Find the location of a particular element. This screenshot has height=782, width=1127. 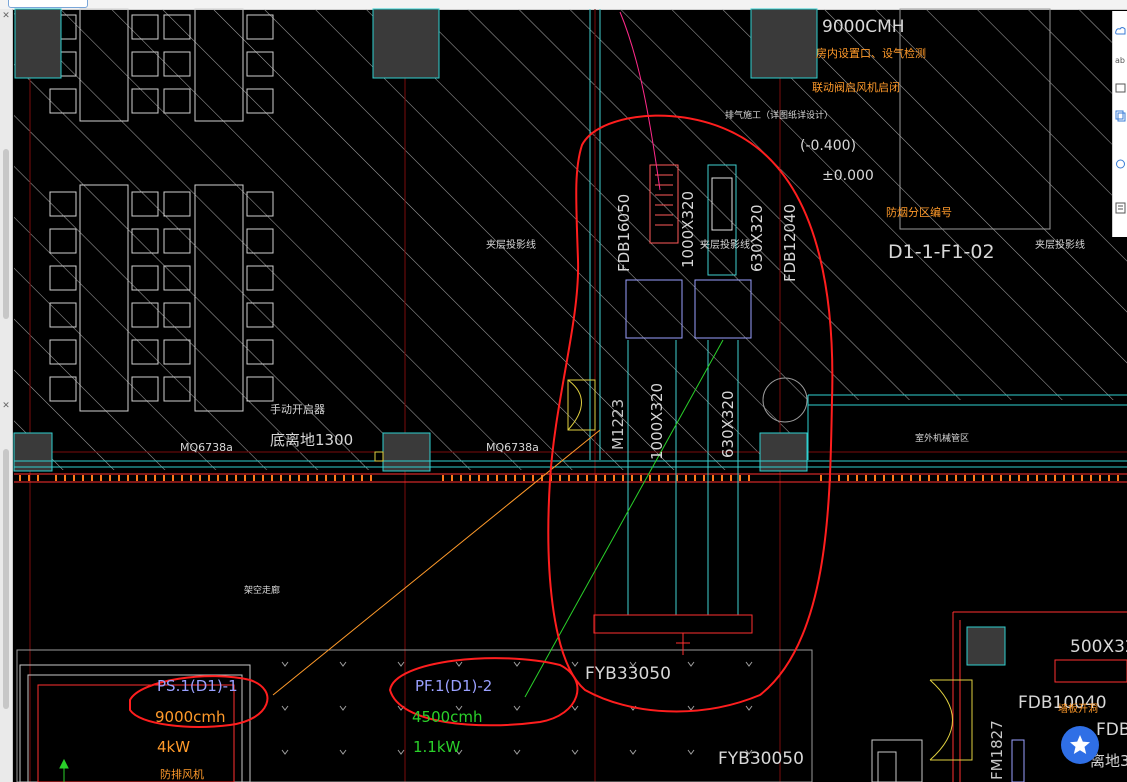

supply-arrows is located at coordinates (517, 708).